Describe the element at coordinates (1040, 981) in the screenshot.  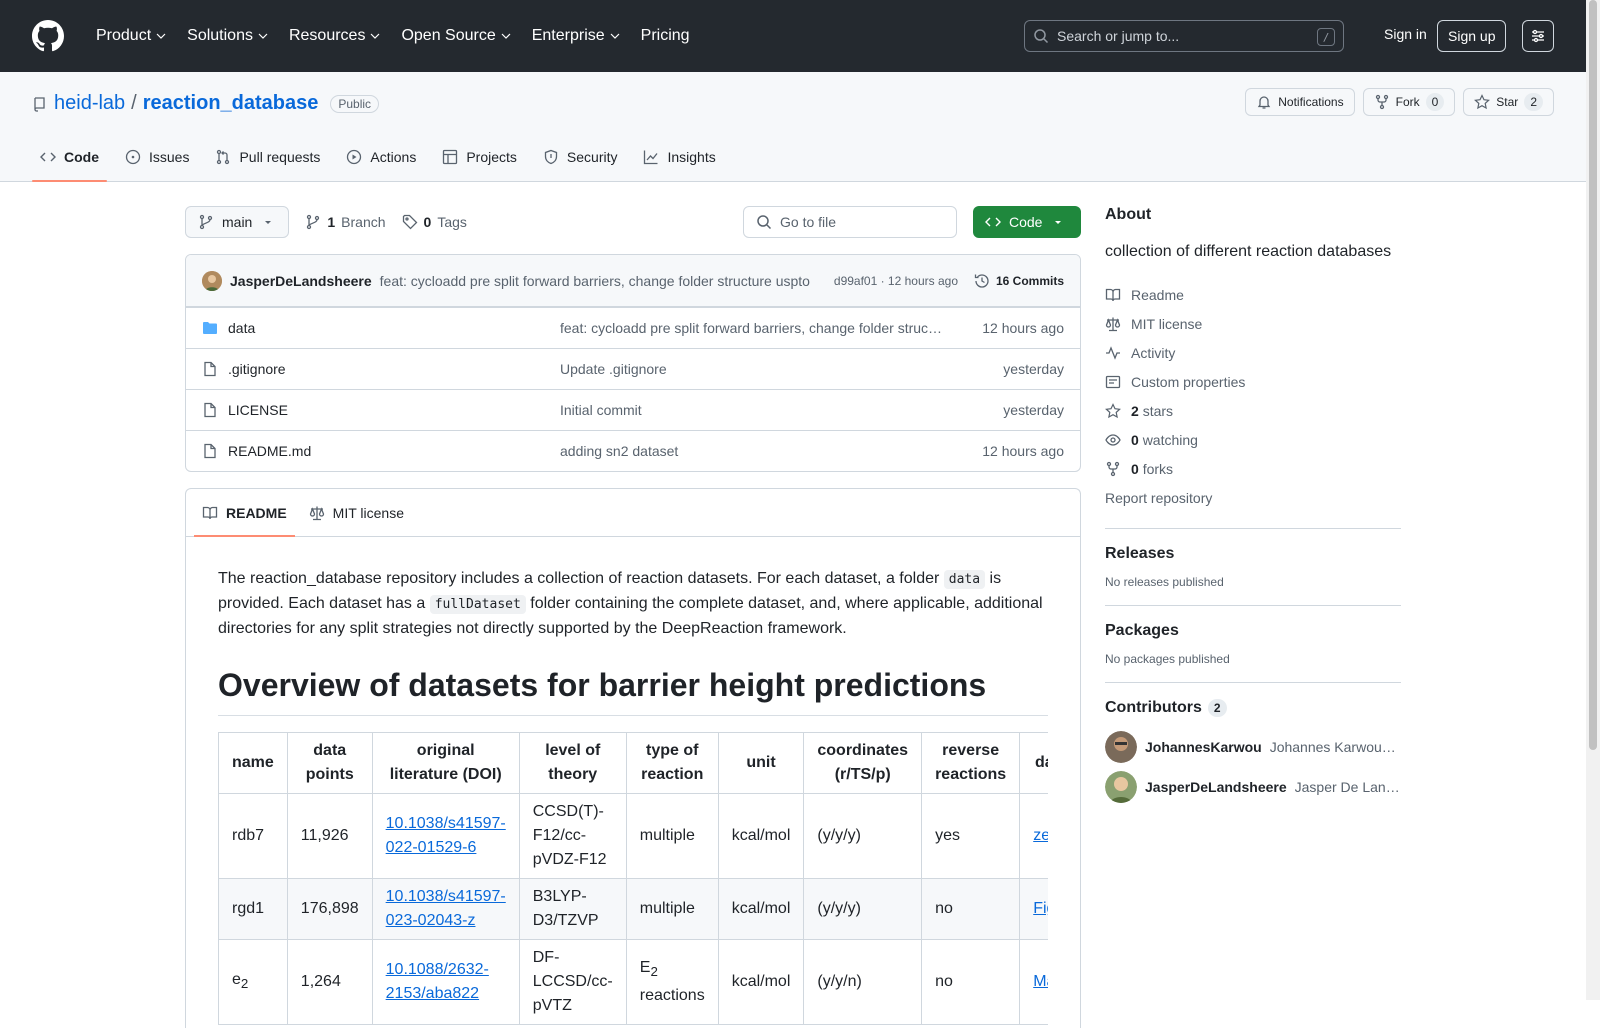
I see `data-link: Ma` at that location.